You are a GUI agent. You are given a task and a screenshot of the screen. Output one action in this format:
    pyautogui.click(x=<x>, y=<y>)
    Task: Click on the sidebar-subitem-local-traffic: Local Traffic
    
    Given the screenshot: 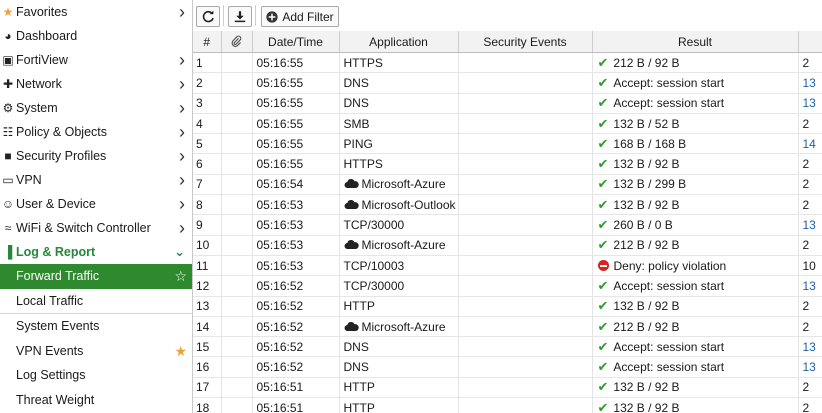 What is the action you would take?
    pyautogui.click(x=96, y=301)
    